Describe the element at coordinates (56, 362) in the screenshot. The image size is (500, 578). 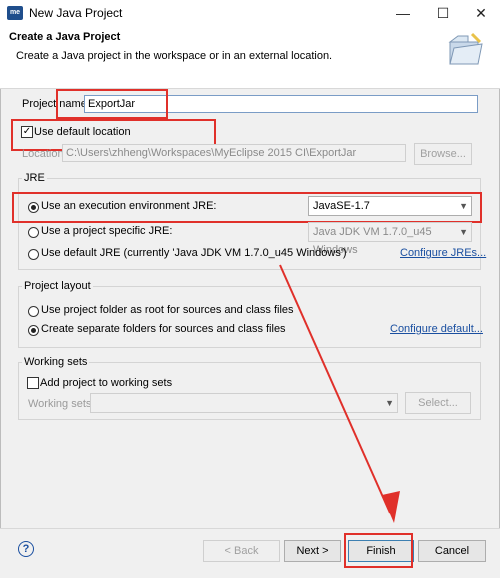
I see `working-sets-group-title: Working sets` at that location.